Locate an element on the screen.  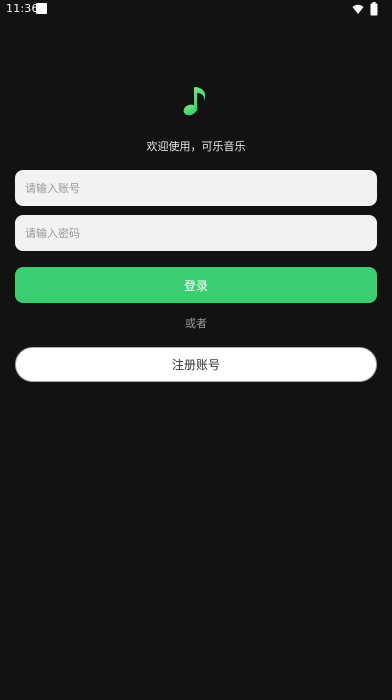
or-divider-text: 或者 is located at coordinates (196, 323).